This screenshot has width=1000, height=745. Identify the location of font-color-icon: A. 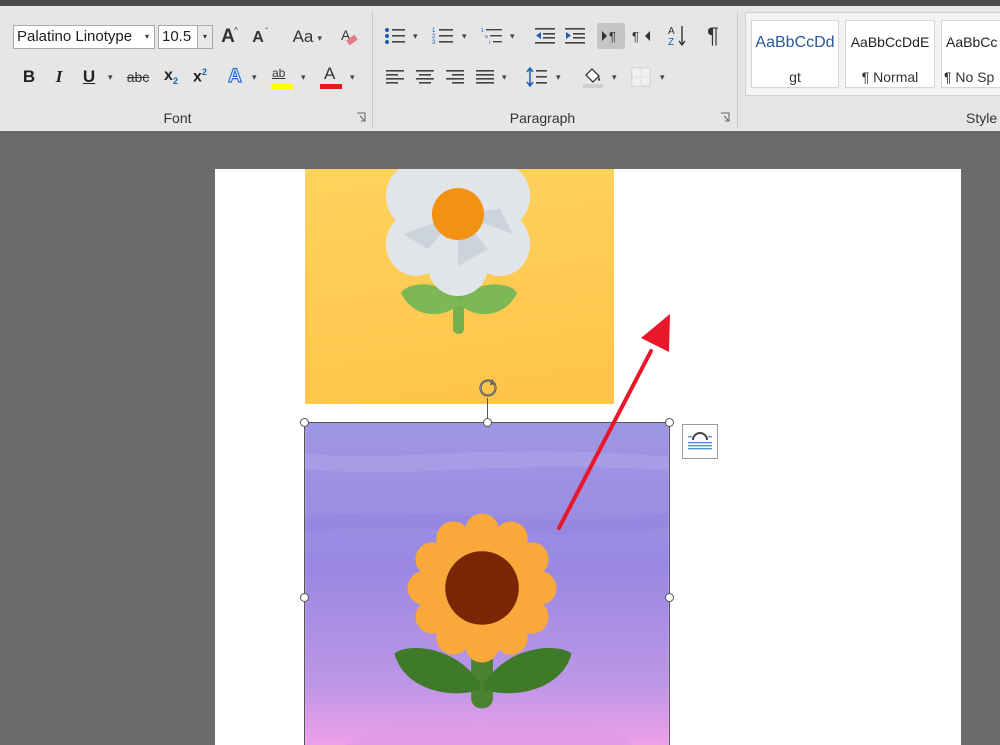
(330, 73).